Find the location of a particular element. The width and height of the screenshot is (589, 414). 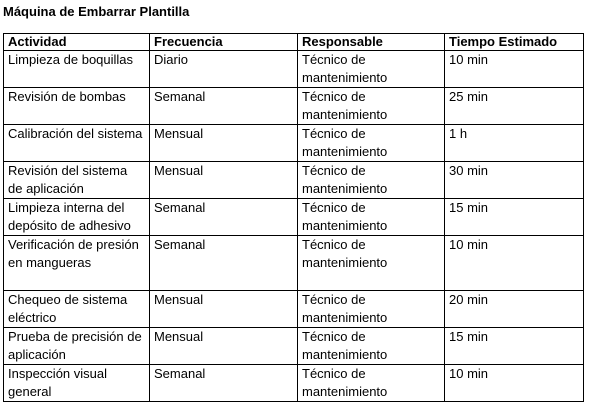

header-actividad: Actividad is located at coordinates (76, 42).